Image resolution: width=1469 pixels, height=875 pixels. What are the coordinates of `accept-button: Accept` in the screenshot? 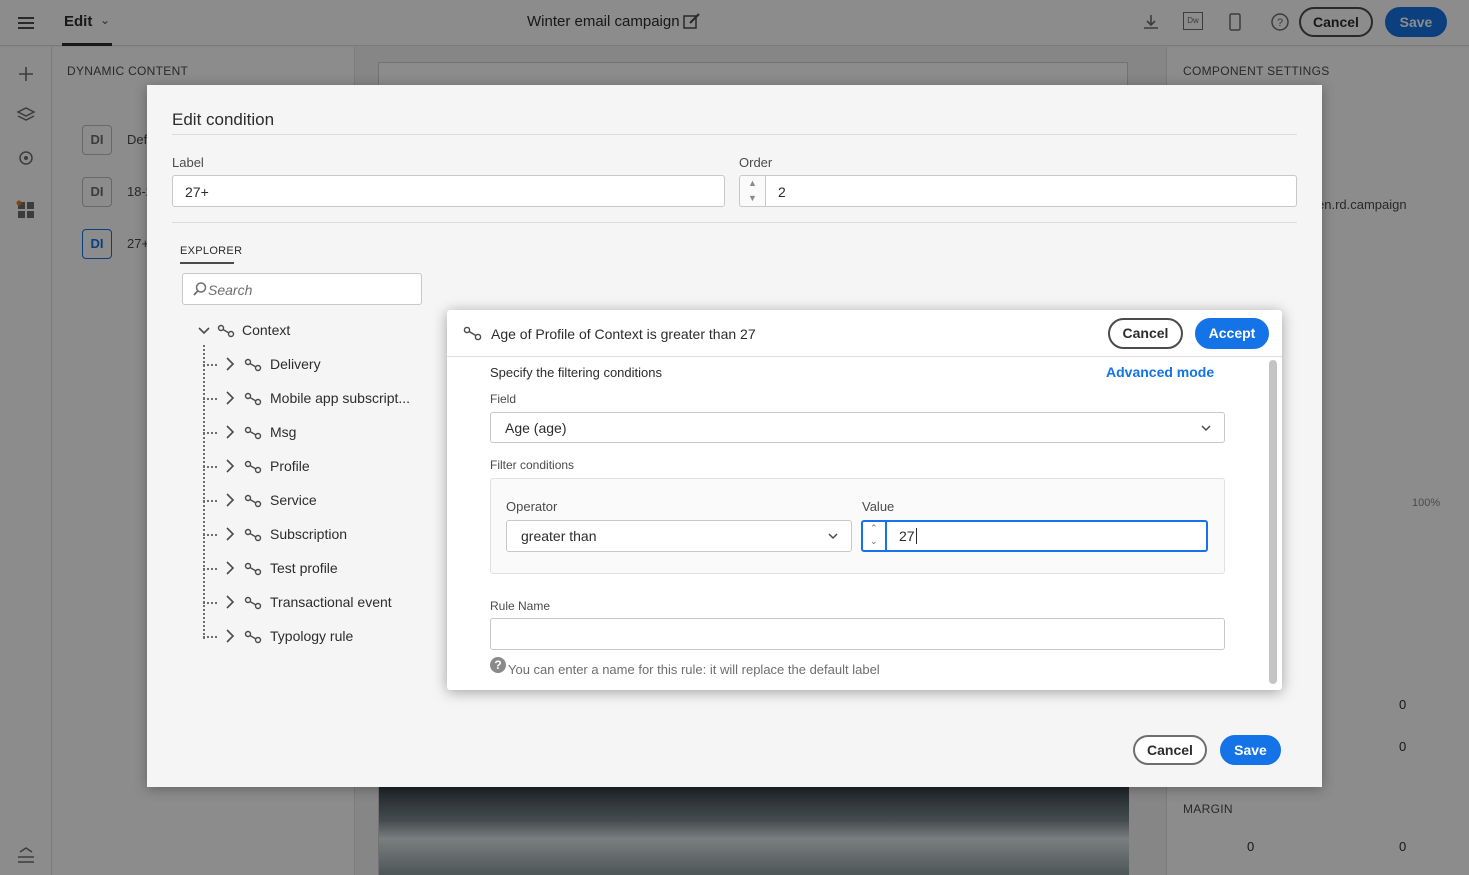 It's located at (1232, 333).